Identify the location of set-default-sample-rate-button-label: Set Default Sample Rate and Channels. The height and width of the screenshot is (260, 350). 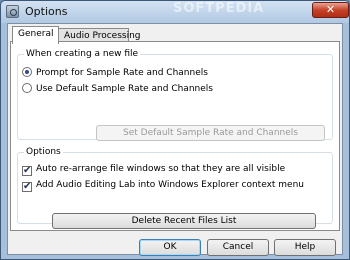
(210, 133).